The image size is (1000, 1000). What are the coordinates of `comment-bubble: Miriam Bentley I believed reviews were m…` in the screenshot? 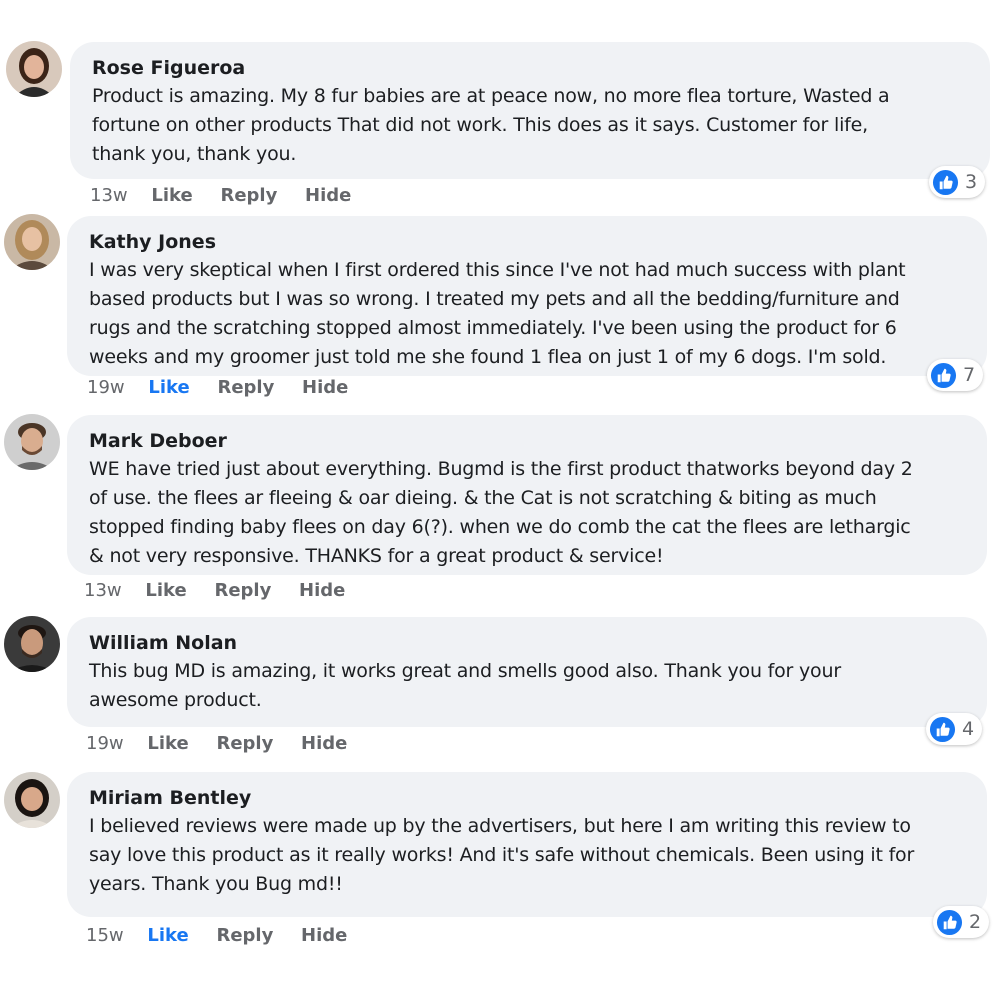 It's located at (527, 844).